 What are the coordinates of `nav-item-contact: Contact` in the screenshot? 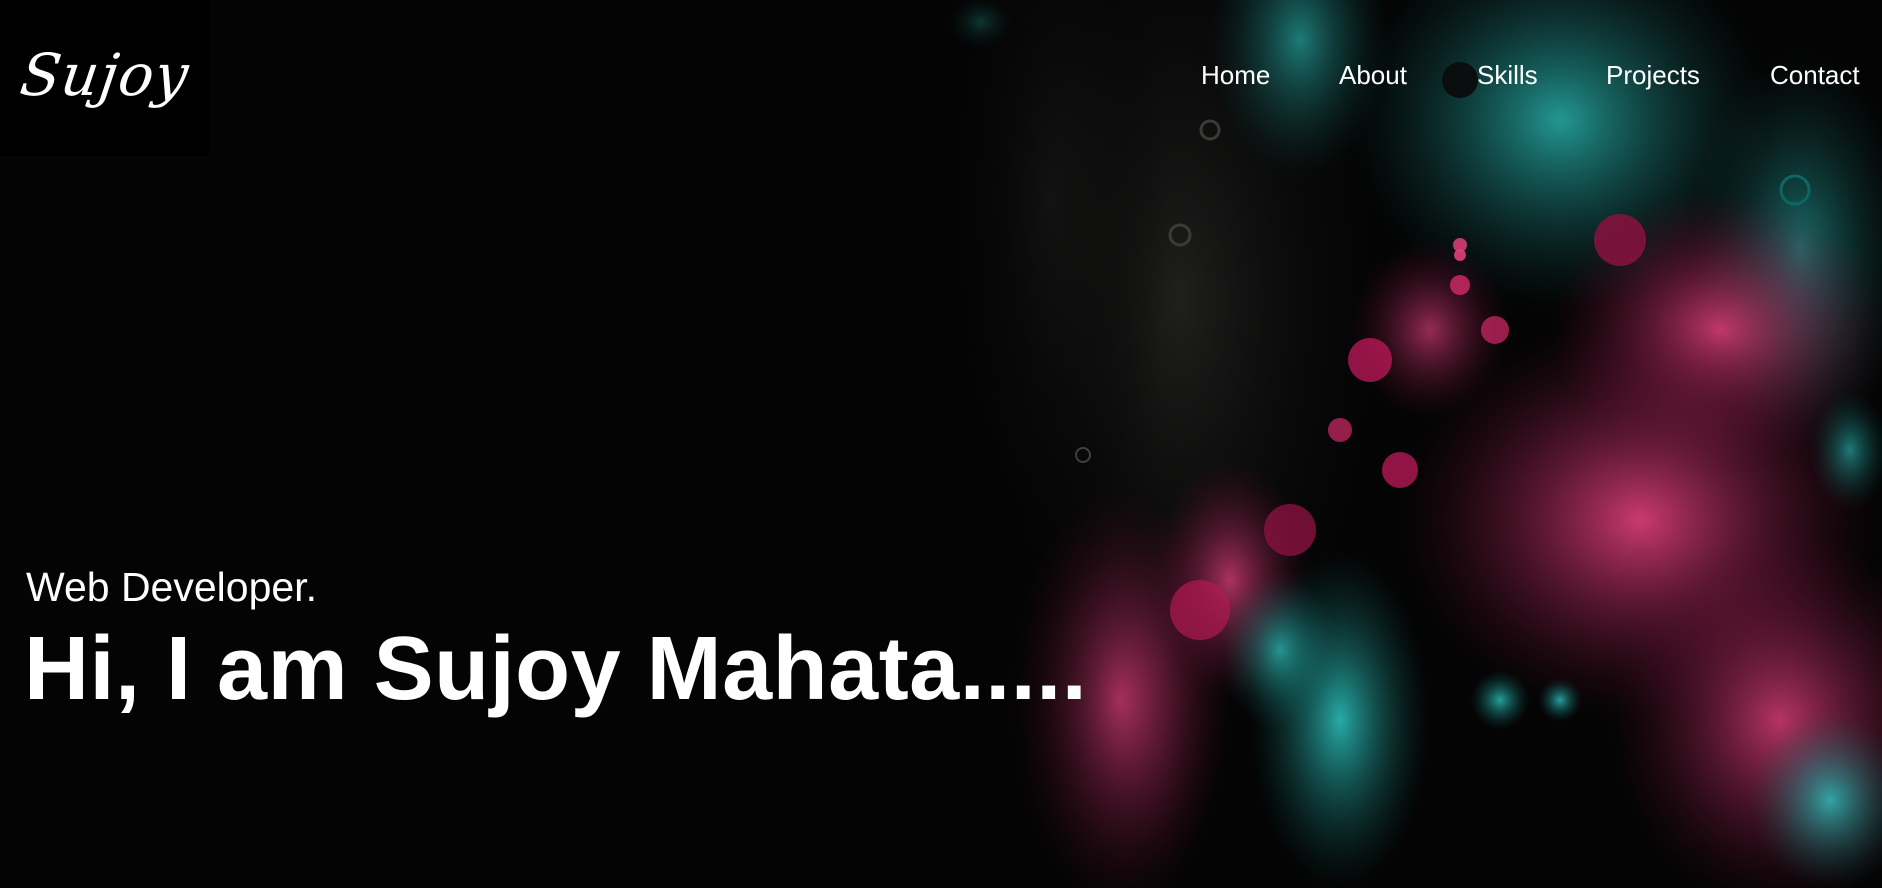 It's located at (1815, 75).